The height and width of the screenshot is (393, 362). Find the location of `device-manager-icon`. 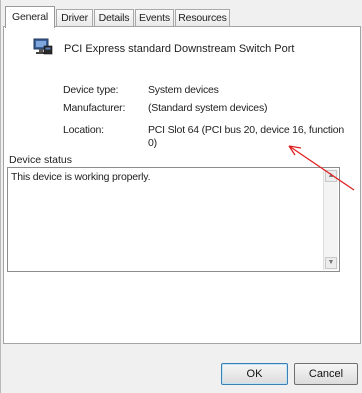

device-manager-icon is located at coordinates (42, 48).